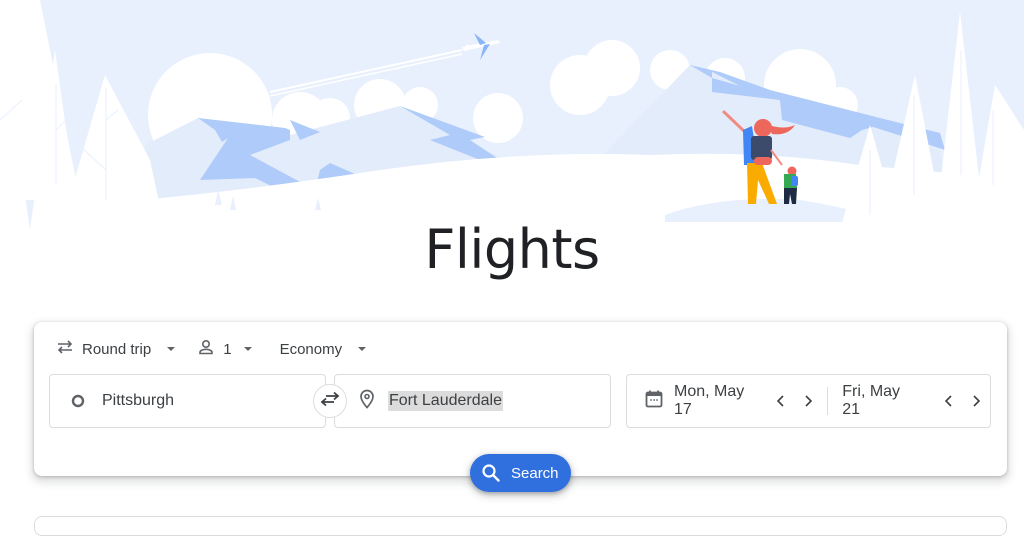 Image resolution: width=1024 pixels, height=536 pixels. What do you see at coordinates (909, 401) in the screenshot?
I see `return-date-field: Fri, May 21` at bounding box center [909, 401].